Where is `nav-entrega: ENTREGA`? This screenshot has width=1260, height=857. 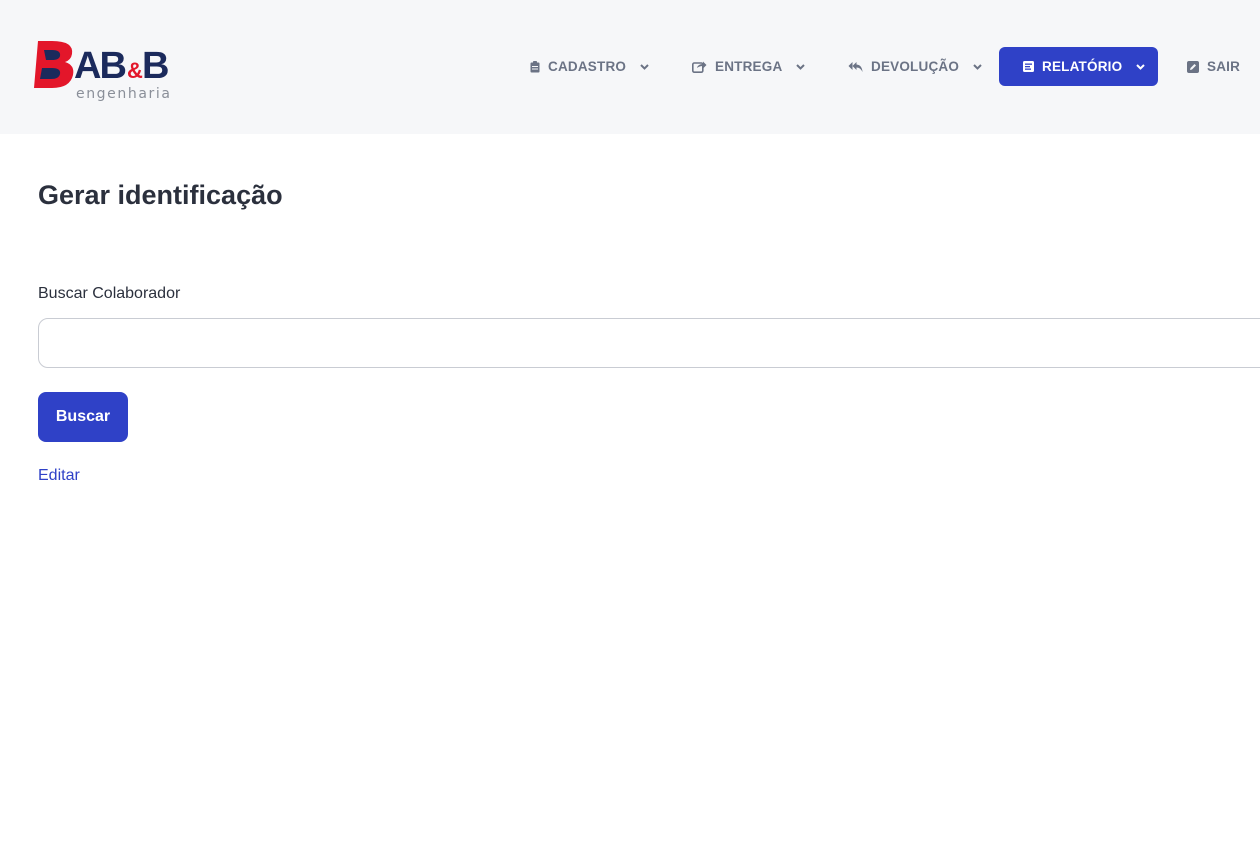
nav-entrega: ENTREGA is located at coordinates (749, 66).